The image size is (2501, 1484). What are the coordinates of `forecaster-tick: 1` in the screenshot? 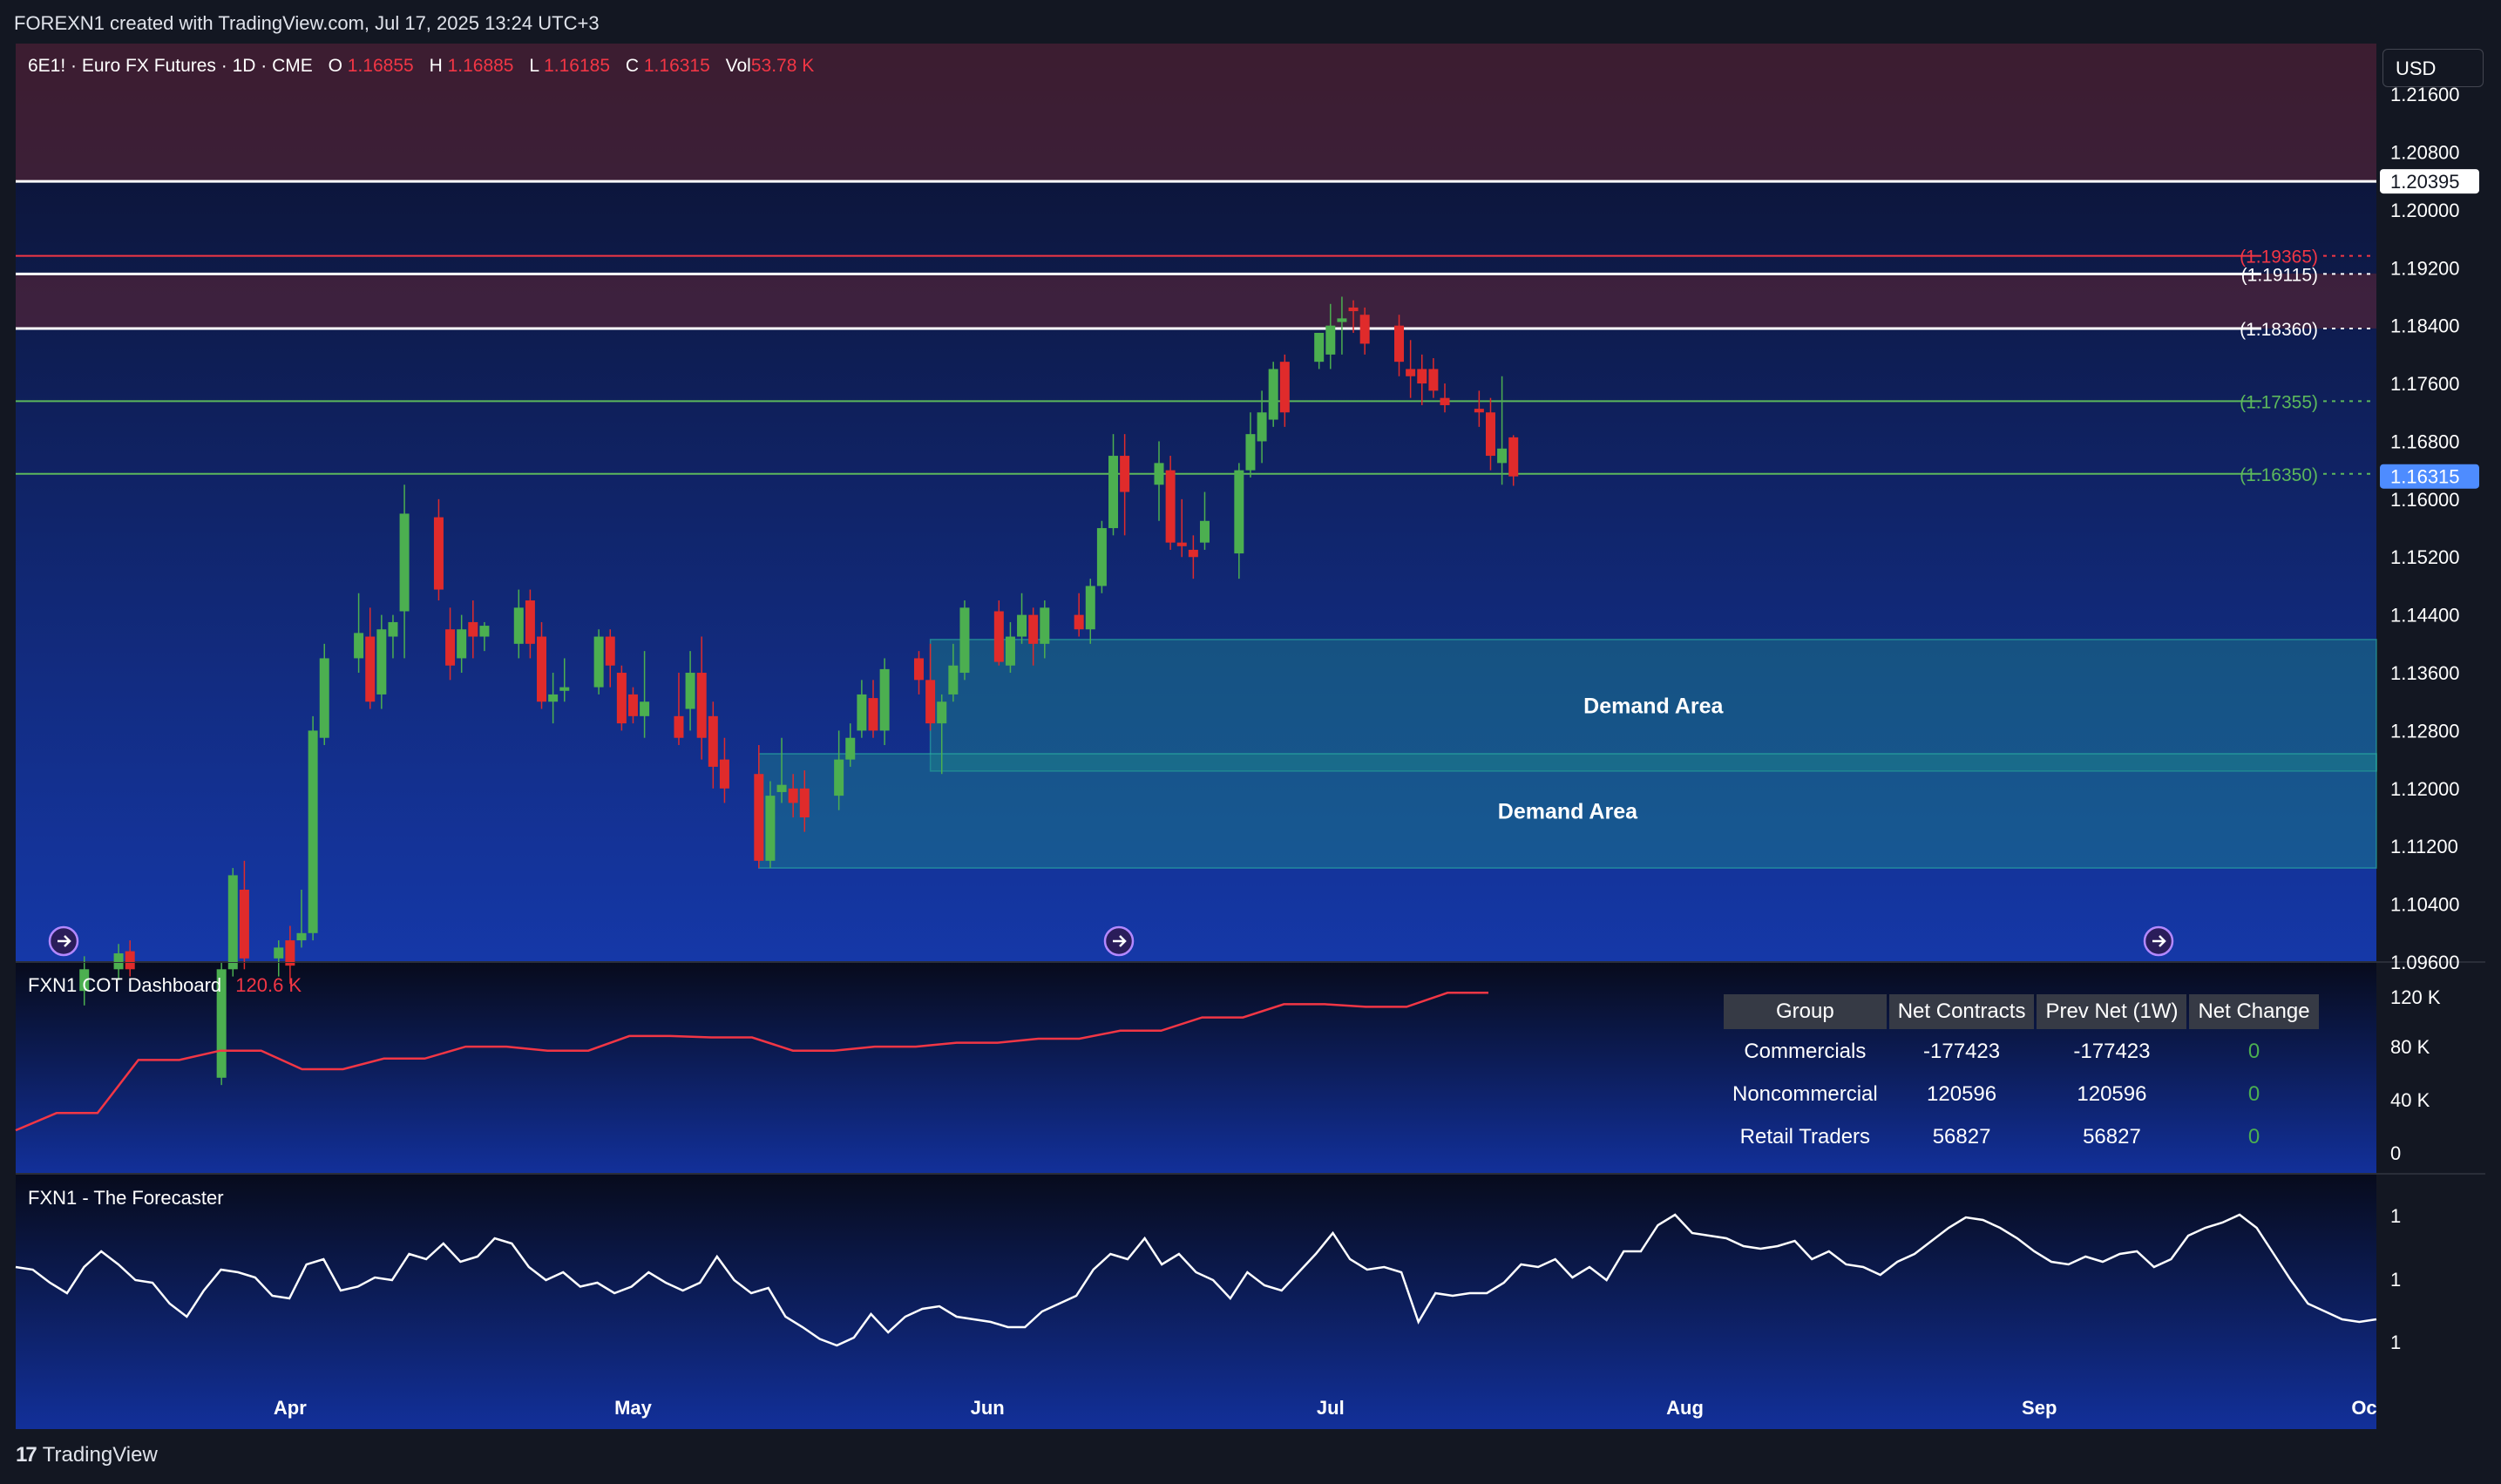 It's located at (2395, 1280).